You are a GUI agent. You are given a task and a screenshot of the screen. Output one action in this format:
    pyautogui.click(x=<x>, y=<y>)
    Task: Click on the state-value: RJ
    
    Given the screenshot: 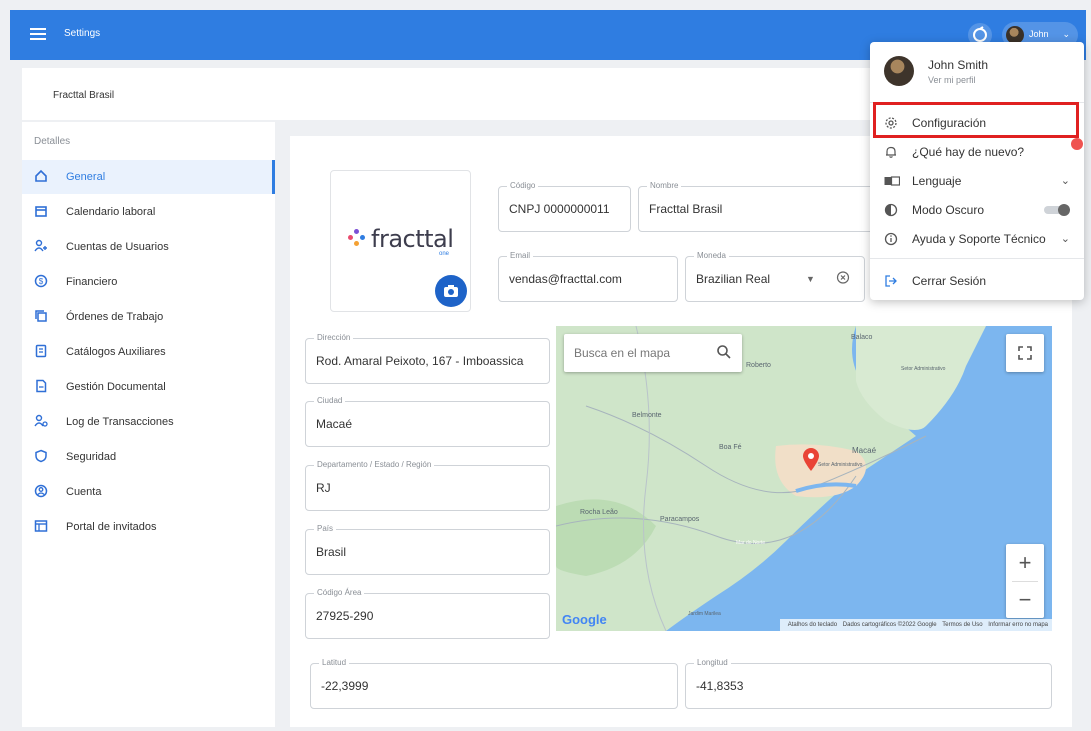 What is the action you would take?
    pyautogui.click(x=323, y=488)
    